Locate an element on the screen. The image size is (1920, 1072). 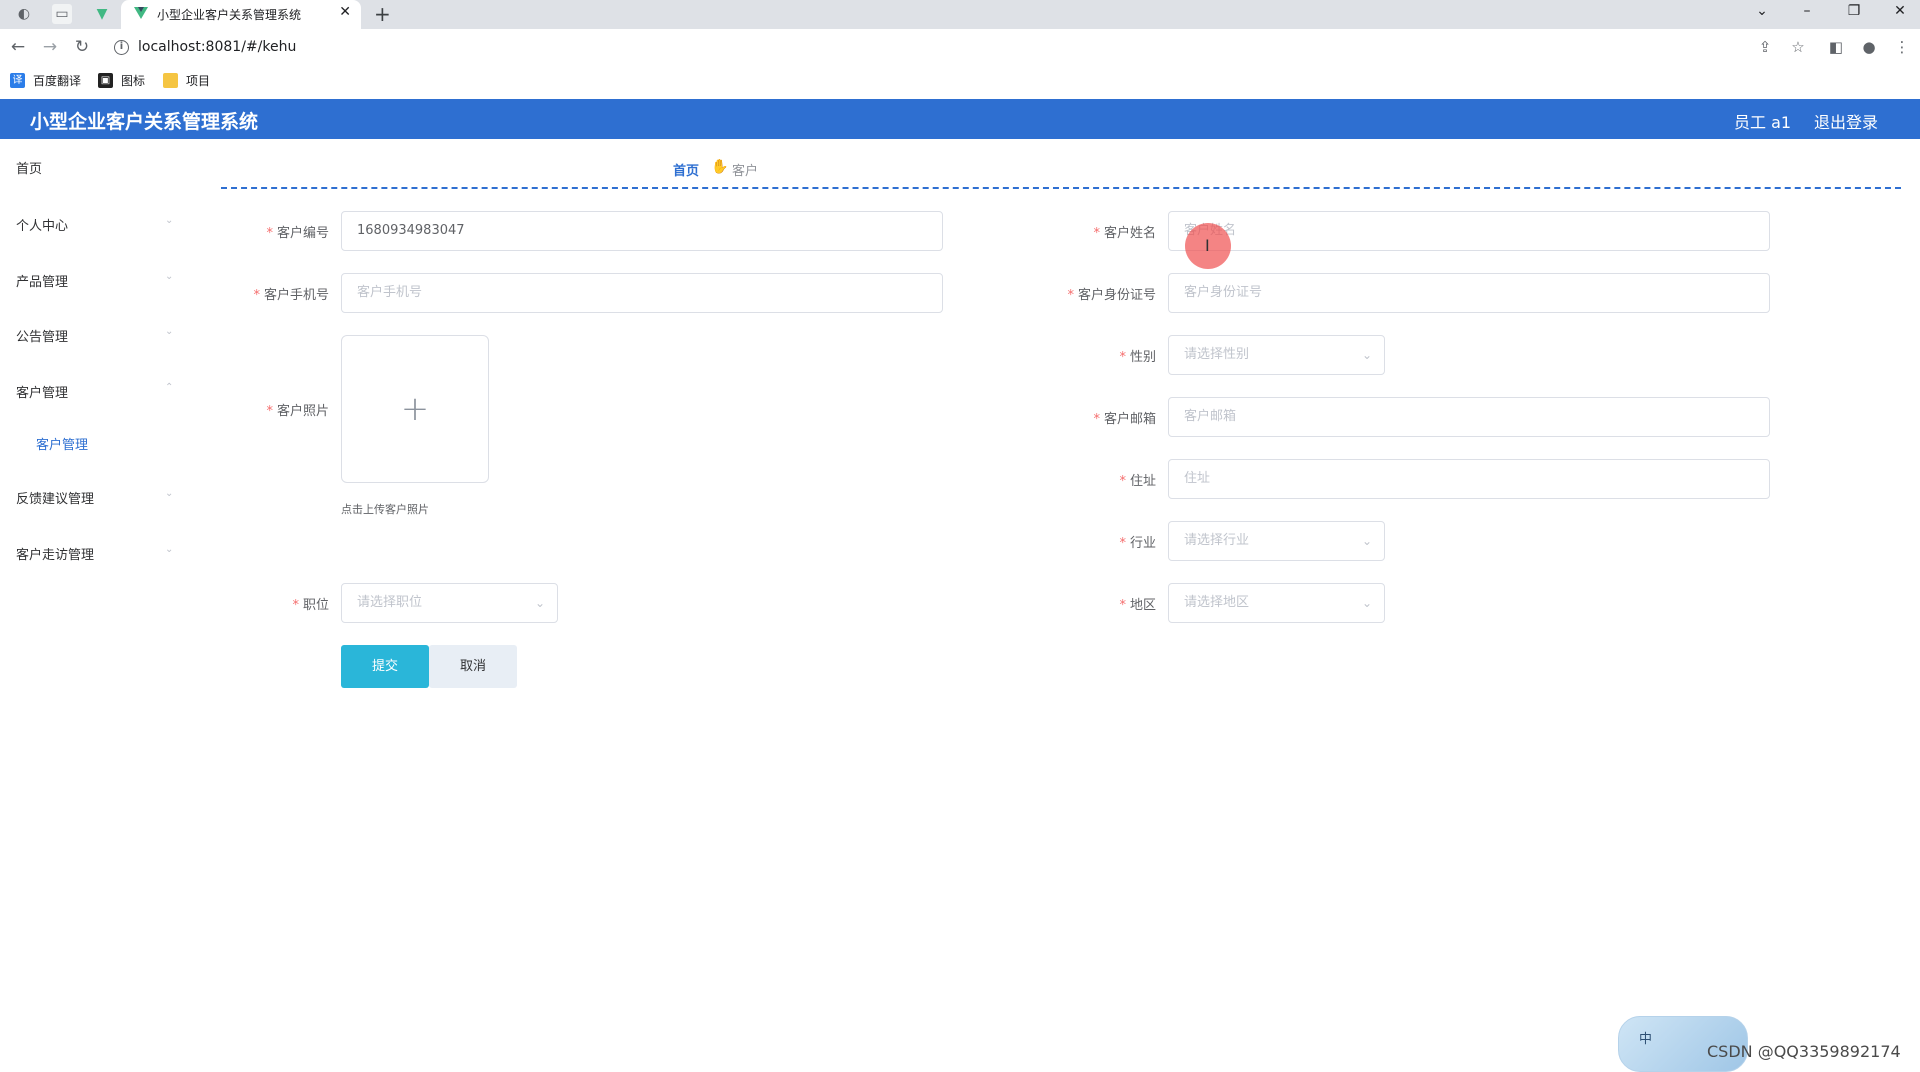
forward-icon: → is located at coordinates (50, 47).